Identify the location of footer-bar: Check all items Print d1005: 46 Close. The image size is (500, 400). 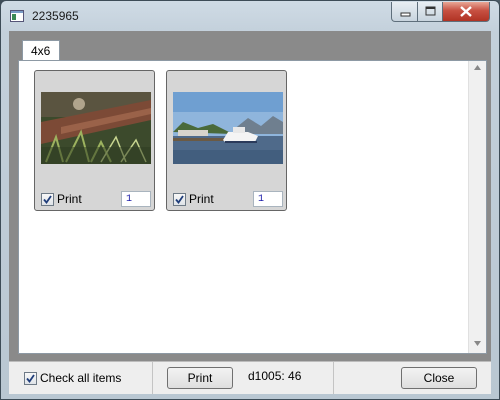
(250, 377).